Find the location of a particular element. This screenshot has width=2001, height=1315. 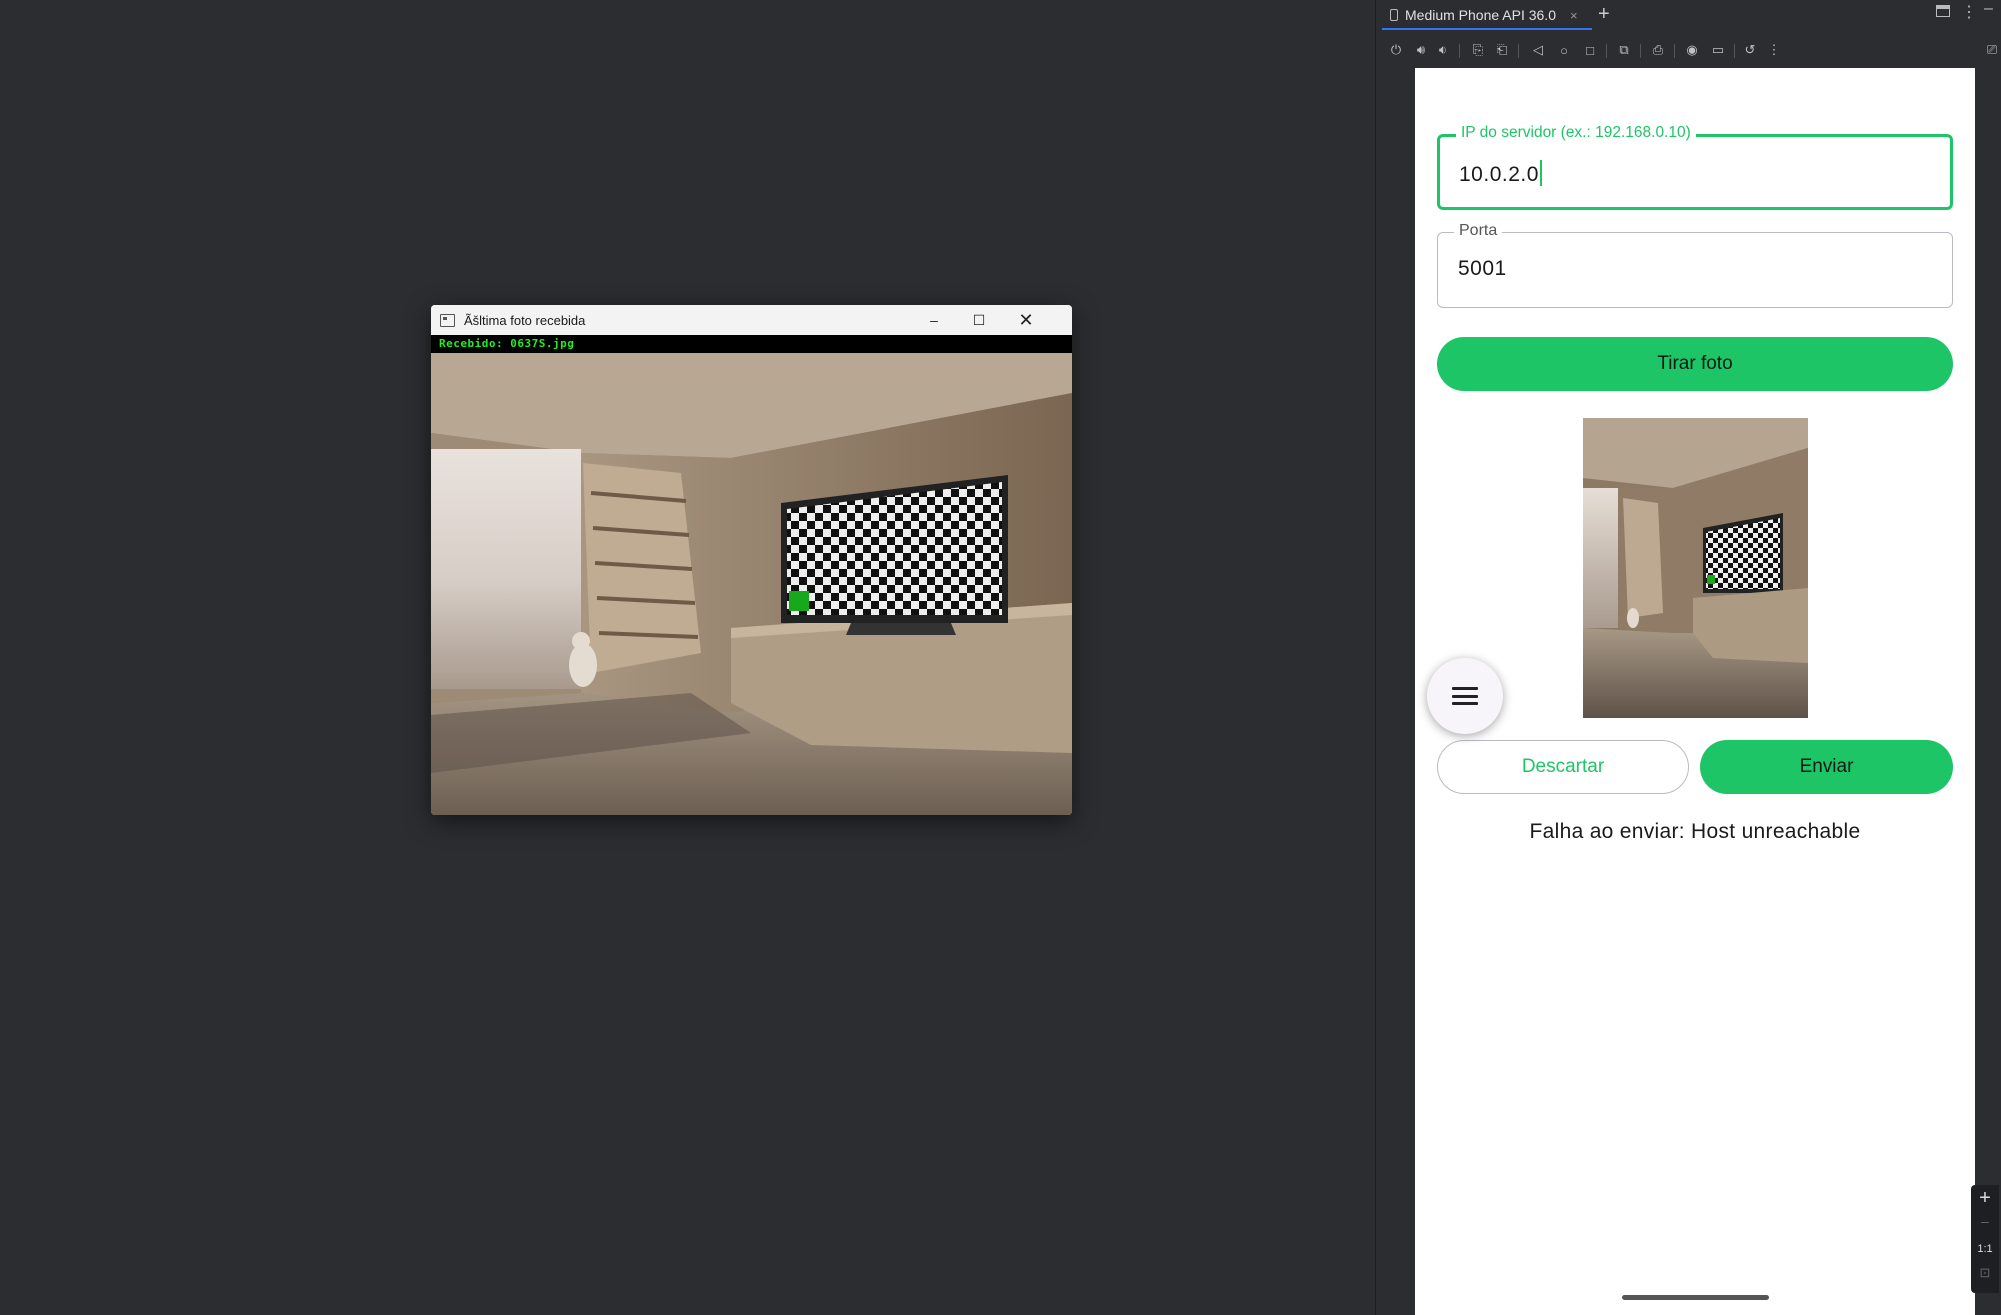

toolbar-more-icon: ⋮ is located at coordinates (1774, 50).